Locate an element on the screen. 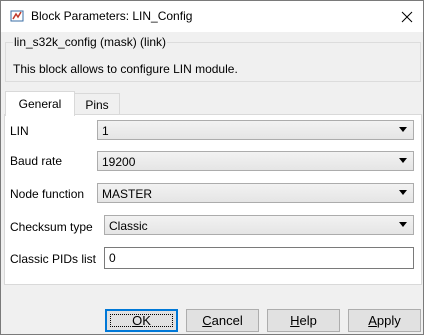 This screenshot has width=424, height=335. cancel-button-mnemonic: C is located at coordinates (207, 320).